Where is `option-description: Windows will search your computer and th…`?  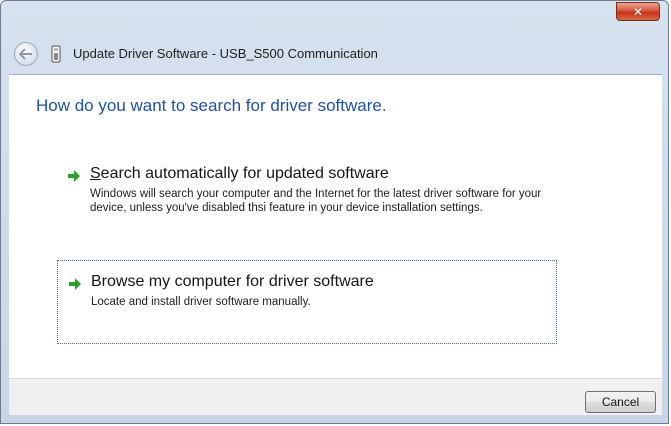
option-description: Windows will search your computer and th… is located at coordinates (316, 201).